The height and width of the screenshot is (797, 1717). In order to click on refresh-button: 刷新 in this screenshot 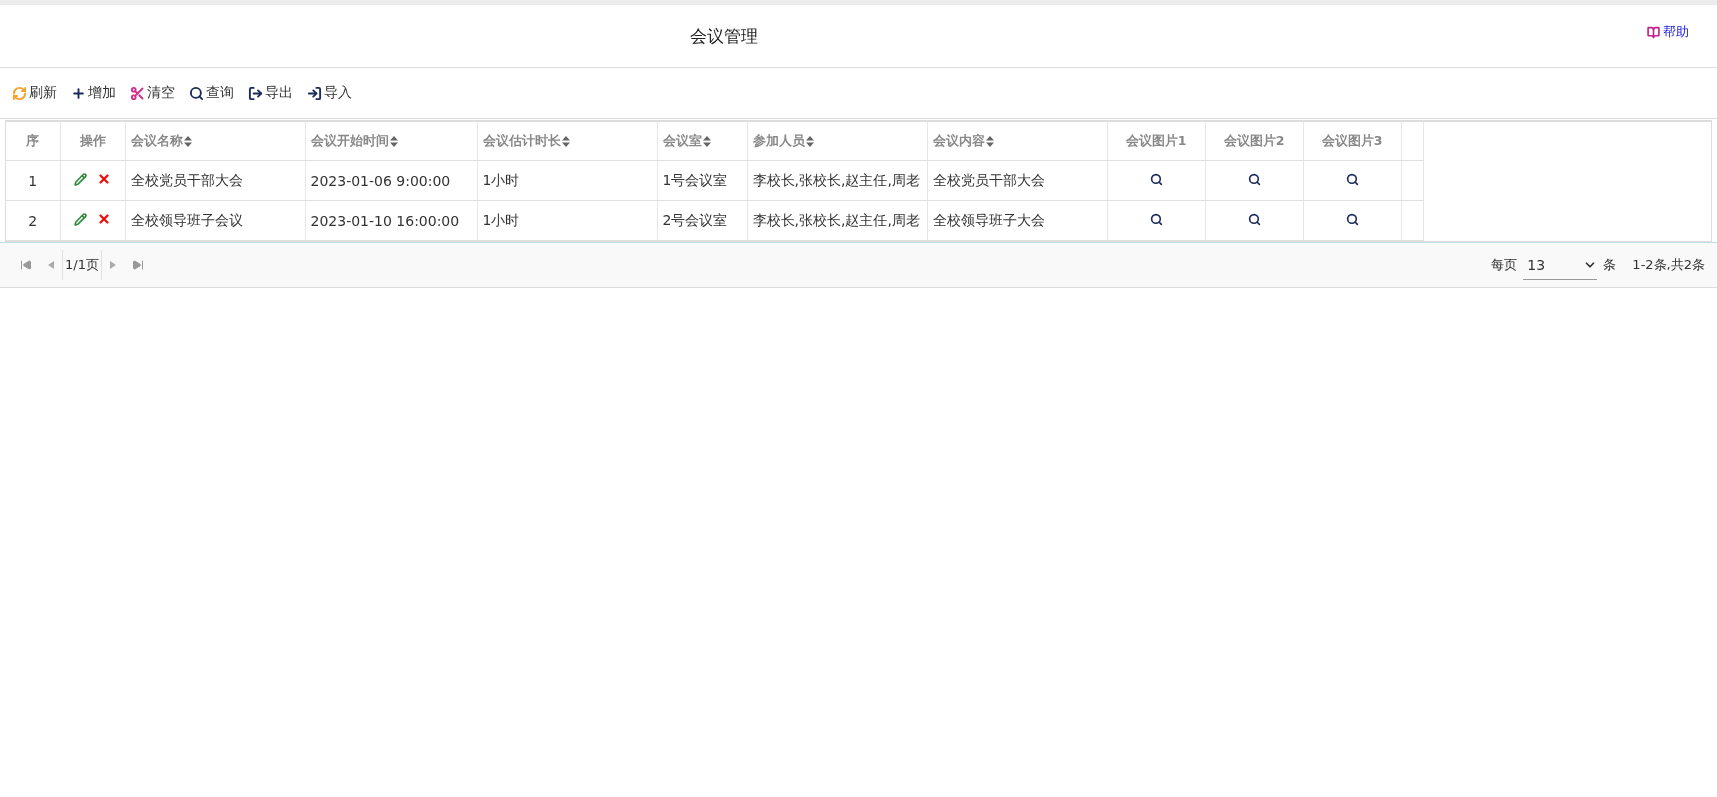, I will do `click(34, 93)`.